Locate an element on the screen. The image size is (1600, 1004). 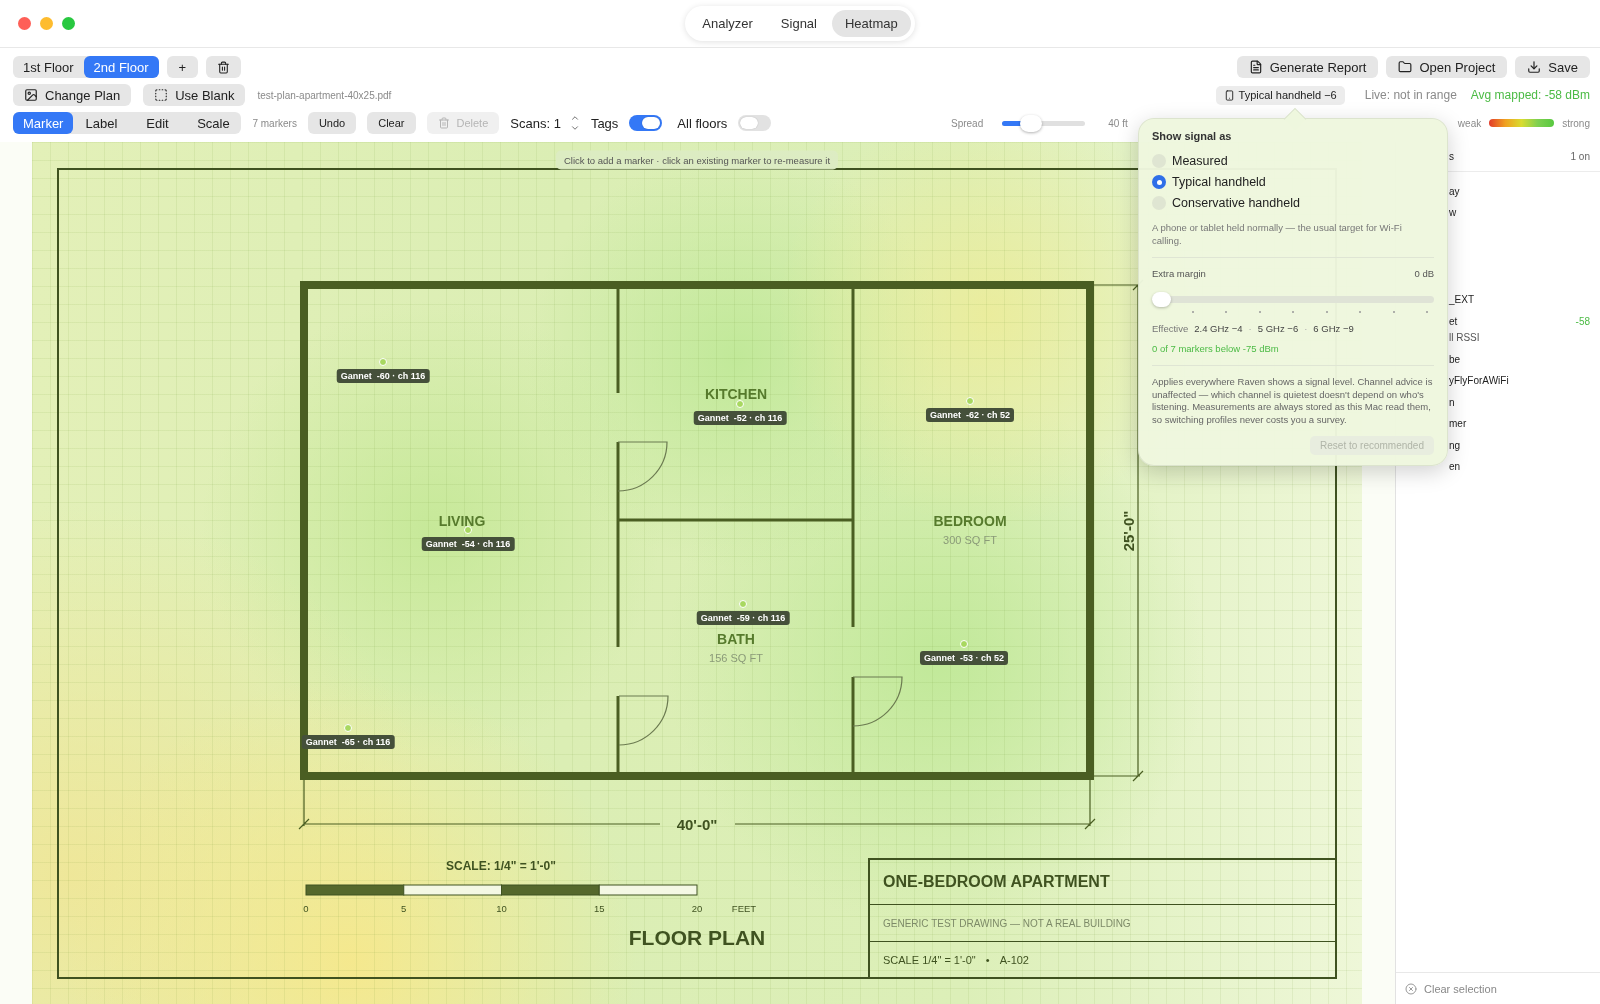
close-button is located at coordinates (24, 23).